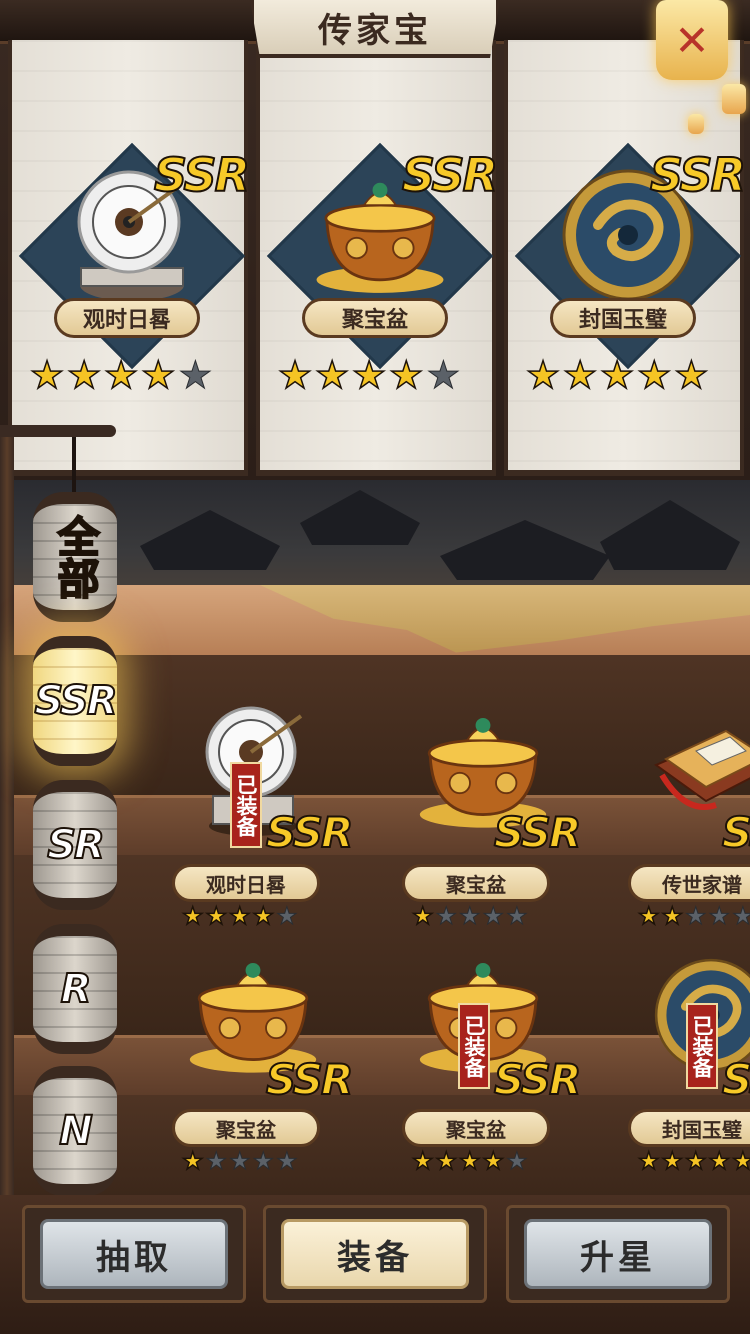 The height and width of the screenshot is (1334, 750). I want to click on close-lantern-icon: ✕, so click(692, 40).